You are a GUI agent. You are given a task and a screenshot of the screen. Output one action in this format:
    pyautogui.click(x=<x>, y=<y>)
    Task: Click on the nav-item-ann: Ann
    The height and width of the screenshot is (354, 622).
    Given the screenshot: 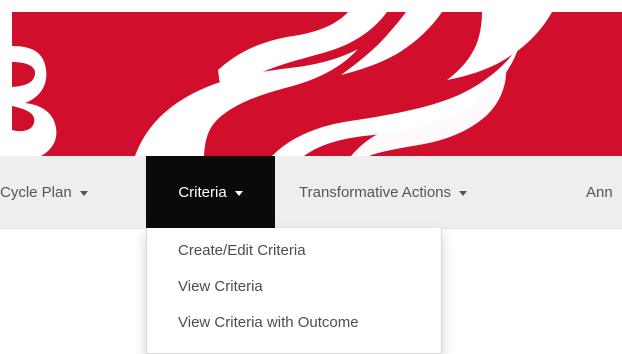 What is the action you would take?
    pyautogui.click(x=599, y=192)
    